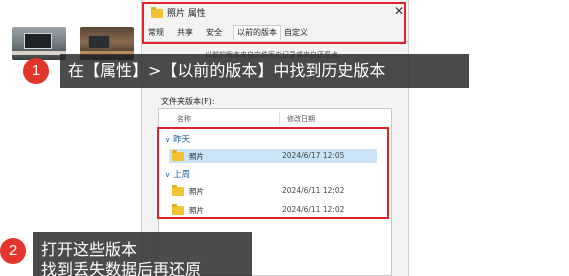 Image resolution: width=569 pixels, height=276 pixels. Describe the element at coordinates (184, 119) in the screenshot. I see `column-name: 名称` at that location.